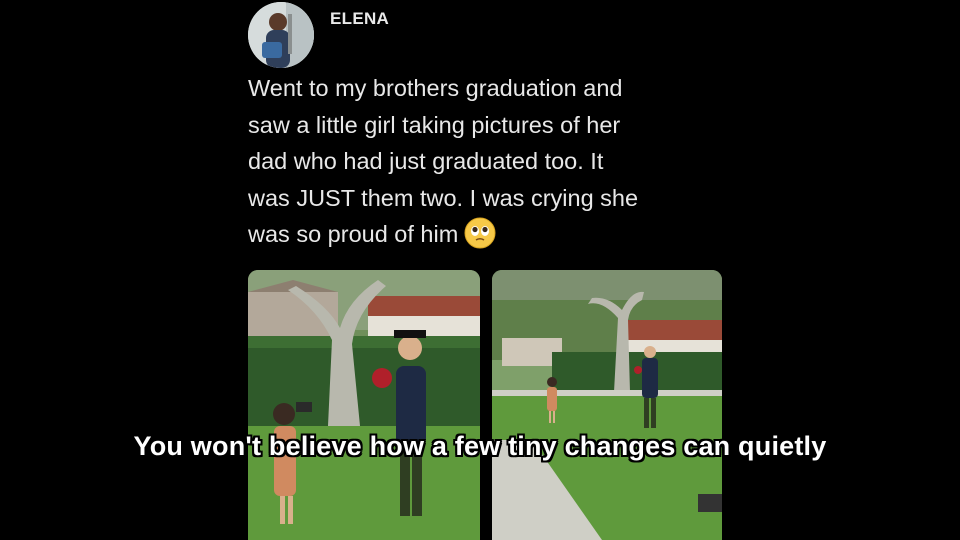  I want to click on graduation-photo-left, so click(364, 405).